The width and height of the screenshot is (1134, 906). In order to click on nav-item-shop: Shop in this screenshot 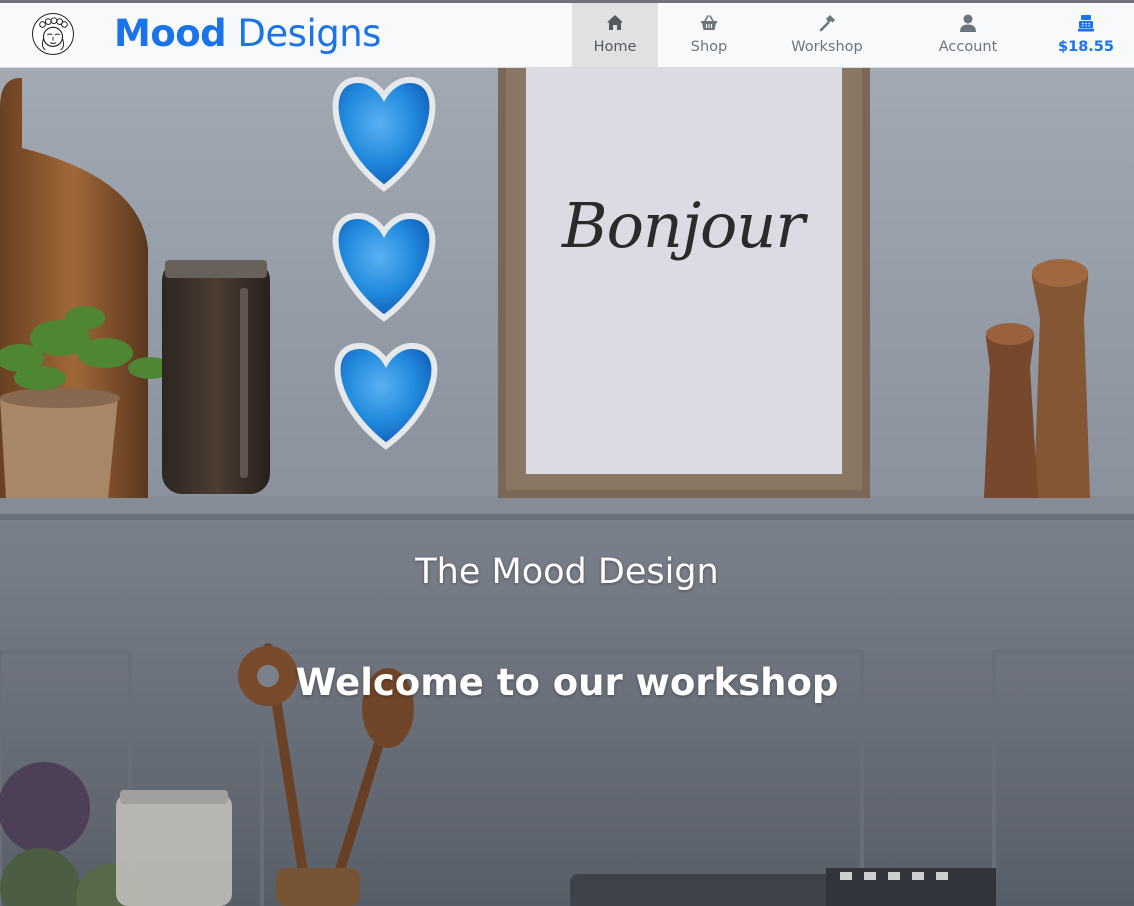, I will do `click(709, 35)`.